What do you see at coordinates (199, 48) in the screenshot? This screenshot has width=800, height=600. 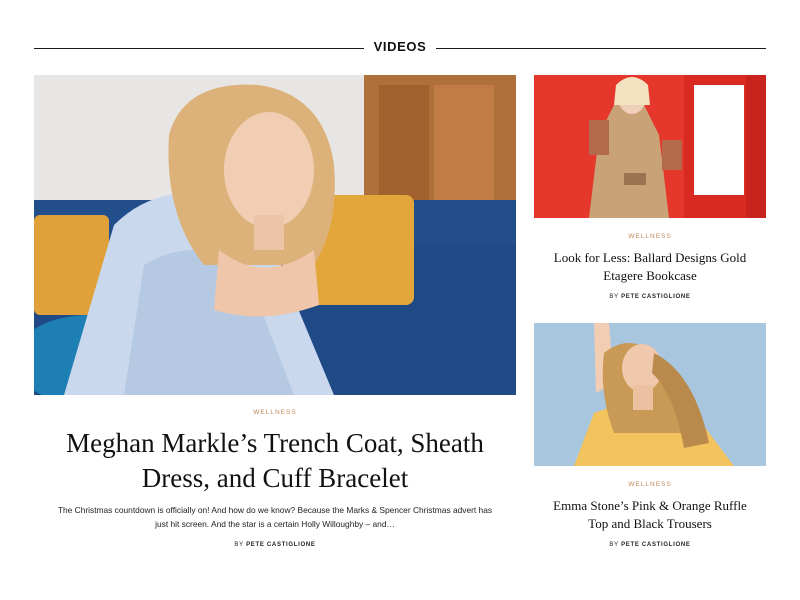 I see `header-rule-left` at bounding box center [199, 48].